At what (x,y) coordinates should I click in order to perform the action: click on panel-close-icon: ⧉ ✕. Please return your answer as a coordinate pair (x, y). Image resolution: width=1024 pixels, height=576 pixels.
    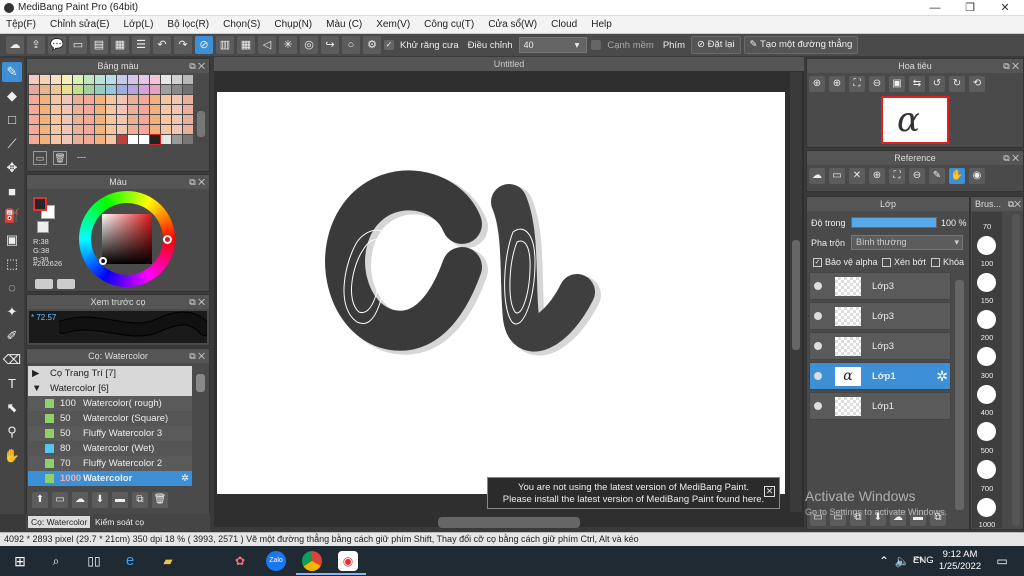
    Looking at the image, I should click on (1011, 66).